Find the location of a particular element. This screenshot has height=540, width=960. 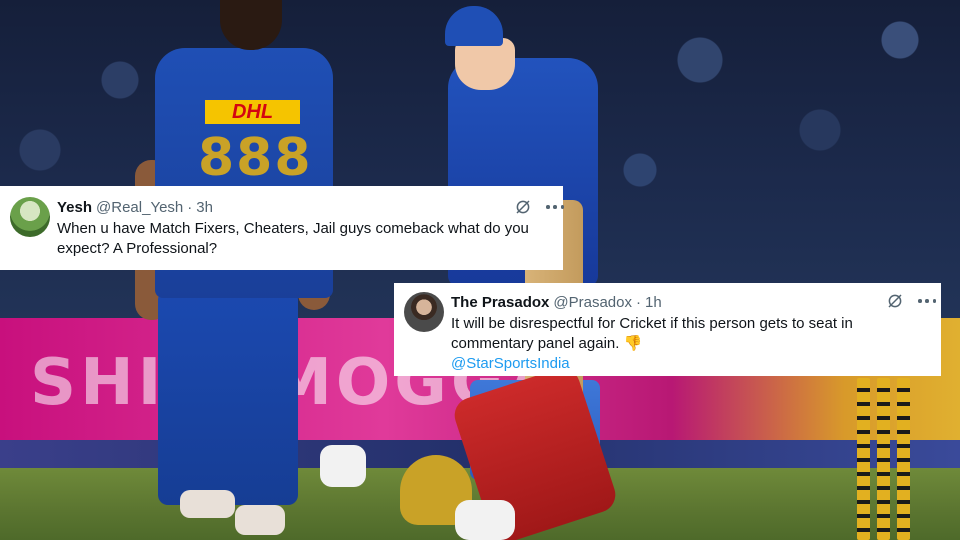

display-name: Yesh is located at coordinates (74, 208).